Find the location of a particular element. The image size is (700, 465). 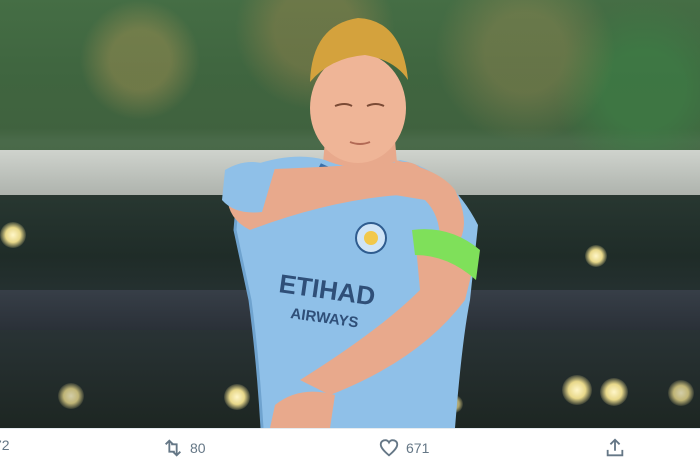

reply-count: 72 is located at coordinates (5, 445).